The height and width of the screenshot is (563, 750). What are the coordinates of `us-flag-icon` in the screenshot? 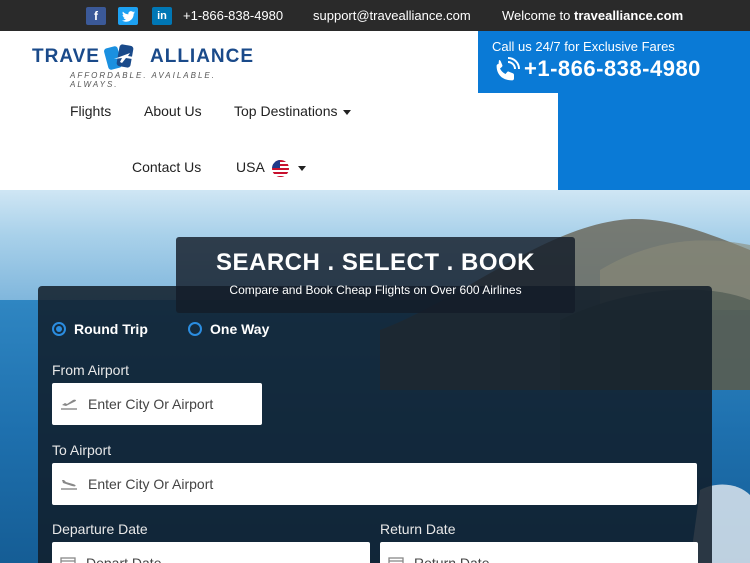 It's located at (280, 168).